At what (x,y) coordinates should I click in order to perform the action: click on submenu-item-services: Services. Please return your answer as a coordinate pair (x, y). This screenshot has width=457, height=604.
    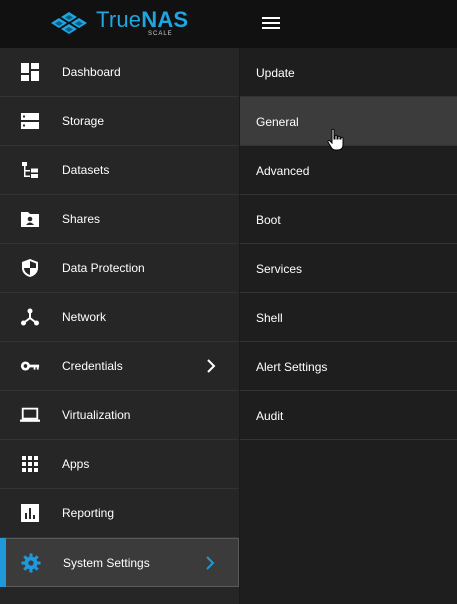
    Looking at the image, I should click on (348, 268).